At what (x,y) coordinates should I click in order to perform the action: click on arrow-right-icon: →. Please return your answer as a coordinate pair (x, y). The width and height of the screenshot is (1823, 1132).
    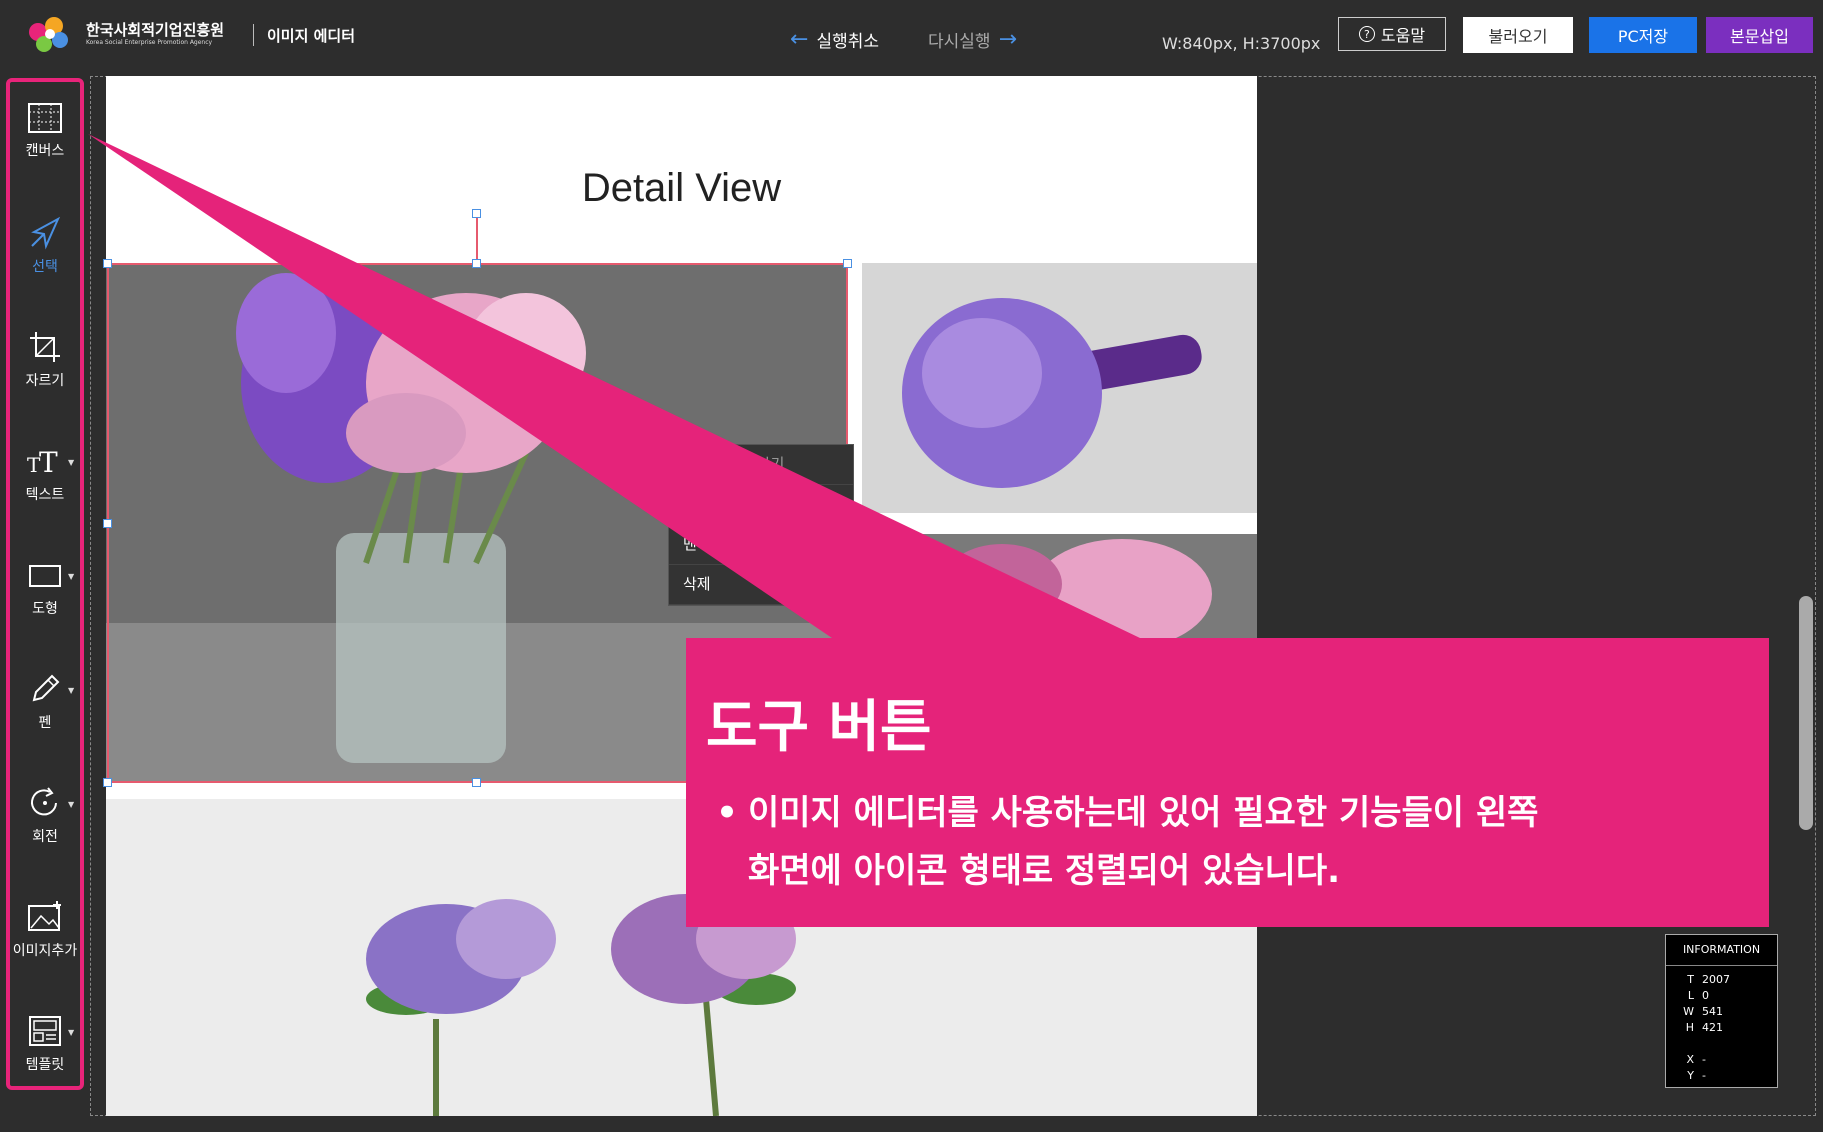
    Looking at the image, I should click on (1007, 39).